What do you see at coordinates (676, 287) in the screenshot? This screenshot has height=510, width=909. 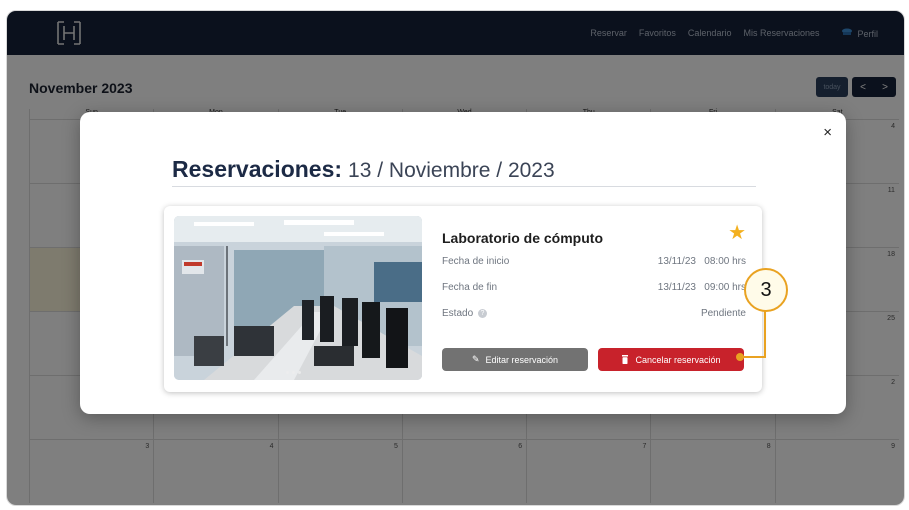 I see `end-date: 13/11/23` at bounding box center [676, 287].